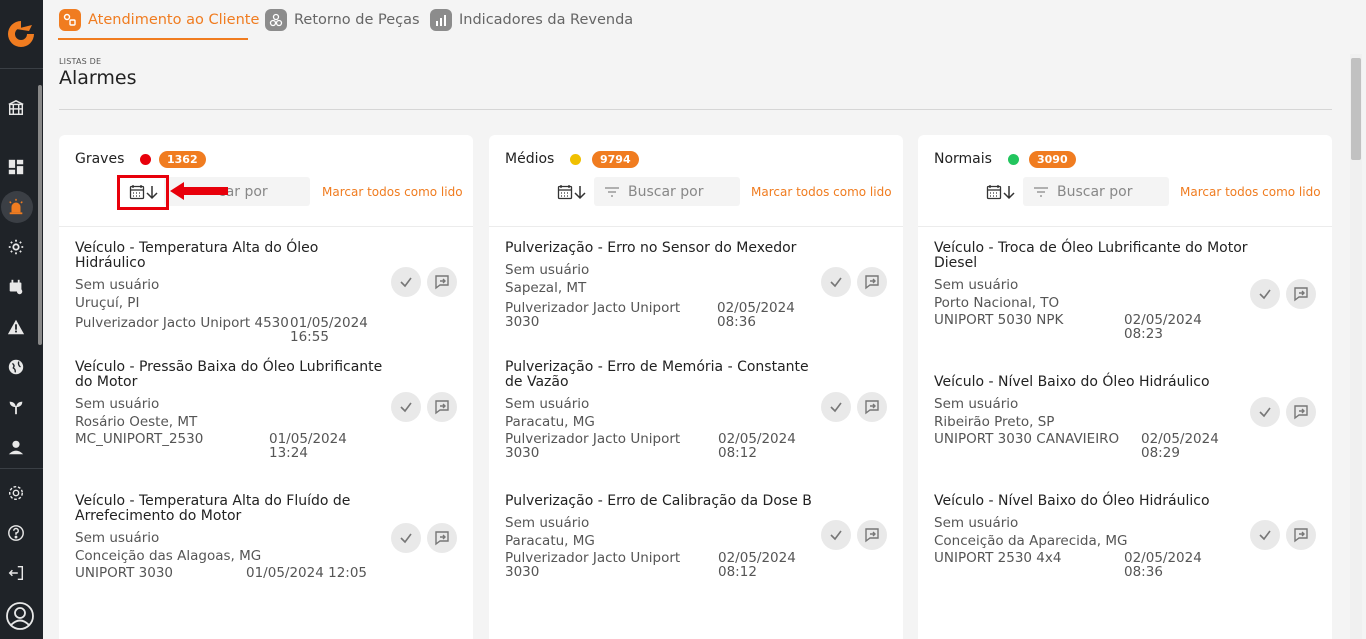 This screenshot has width=1366, height=639. What do you see at coordinates (139, 439) in the screenshot?
I see `alarm-machine: MC_UNIPORT_2530` at bounding box center [139, 439].